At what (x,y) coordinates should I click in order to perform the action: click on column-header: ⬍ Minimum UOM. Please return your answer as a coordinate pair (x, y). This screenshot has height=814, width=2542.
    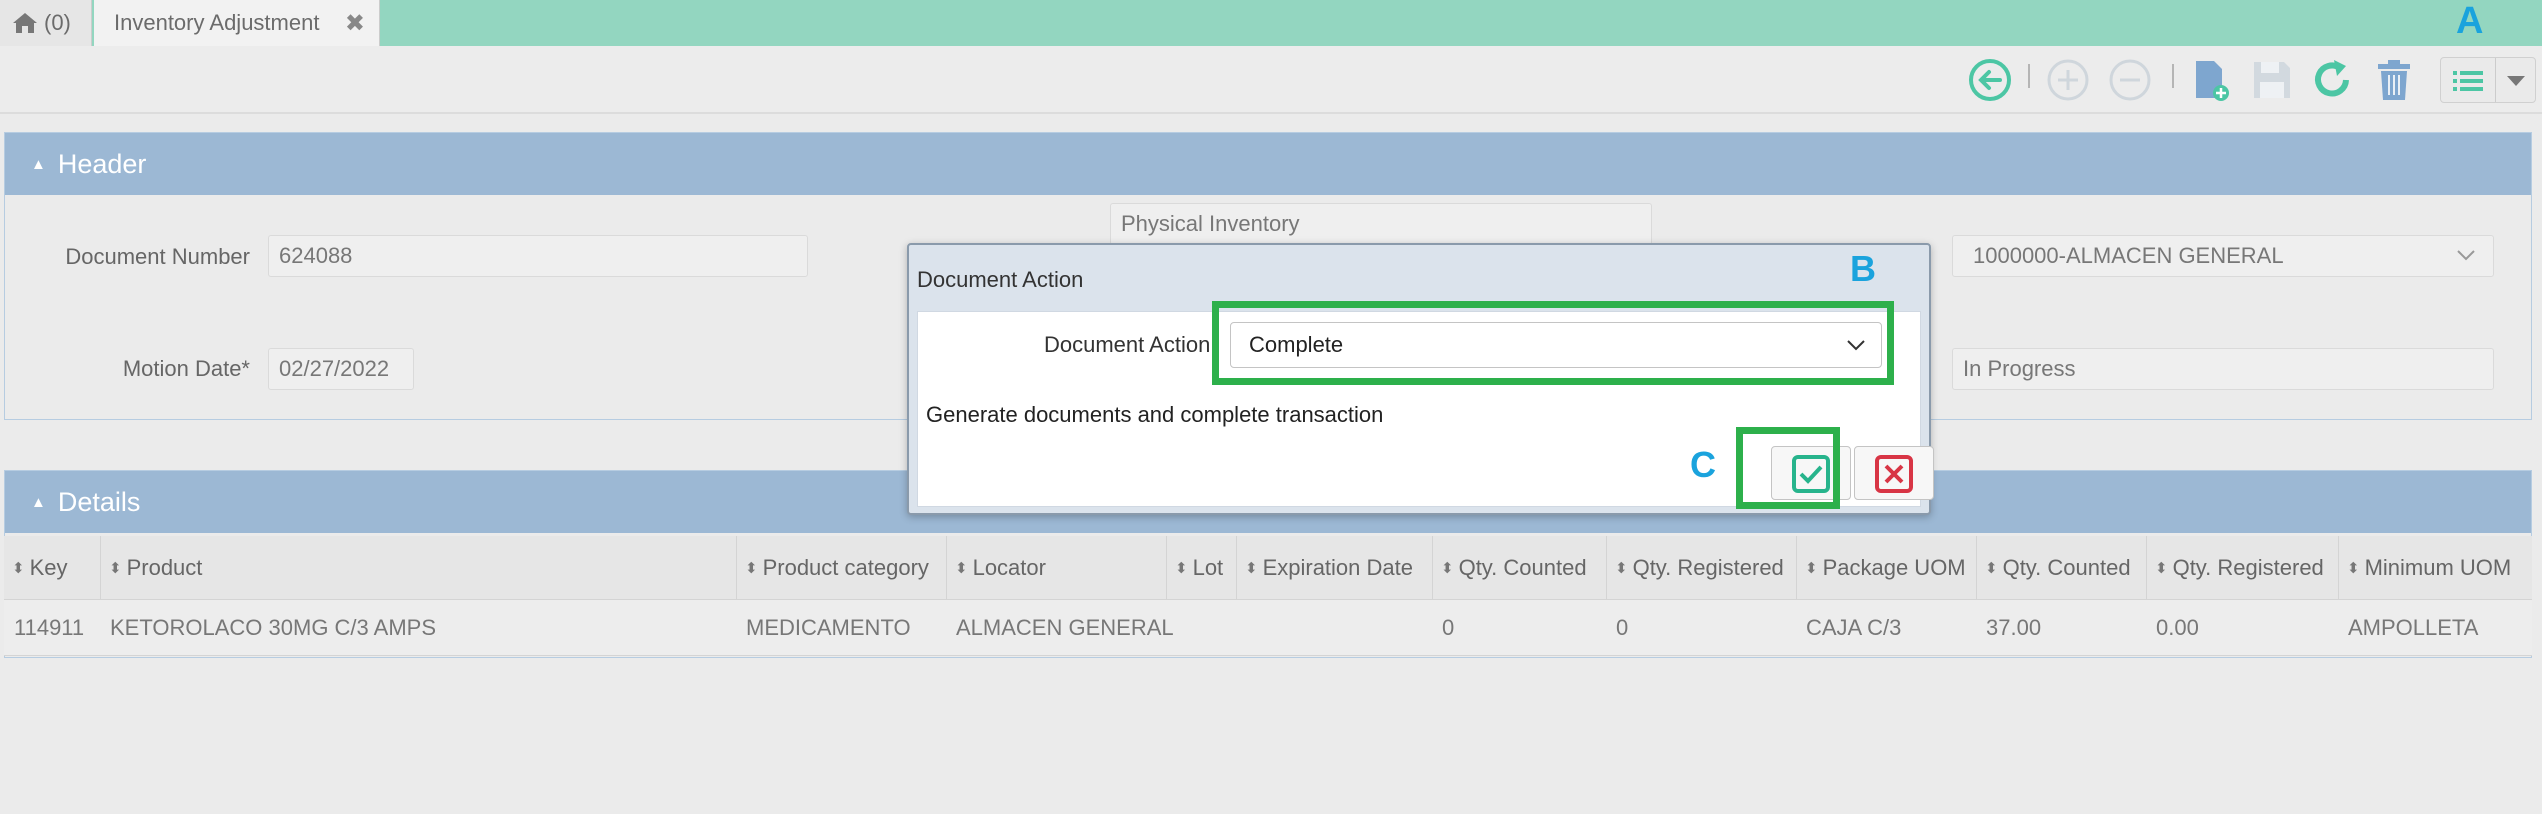
    Looking at the image, I should click on (2424, 568).